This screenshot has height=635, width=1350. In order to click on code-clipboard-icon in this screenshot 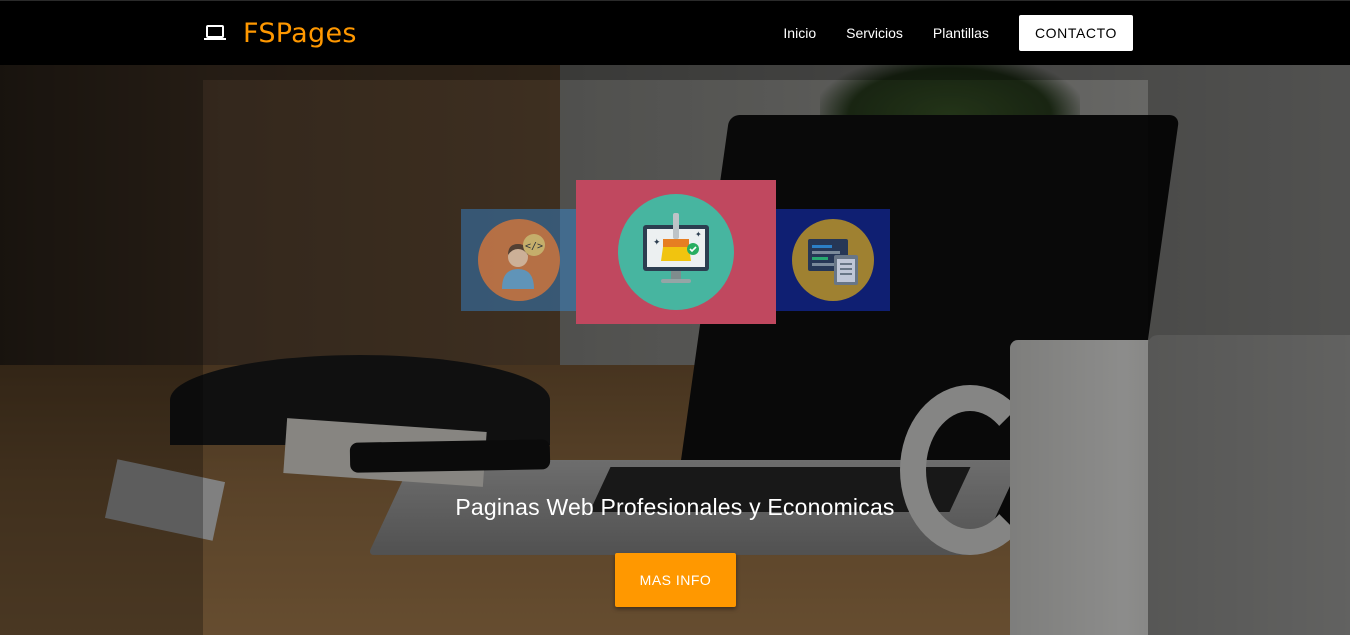, I will do `click(833, 260)`.